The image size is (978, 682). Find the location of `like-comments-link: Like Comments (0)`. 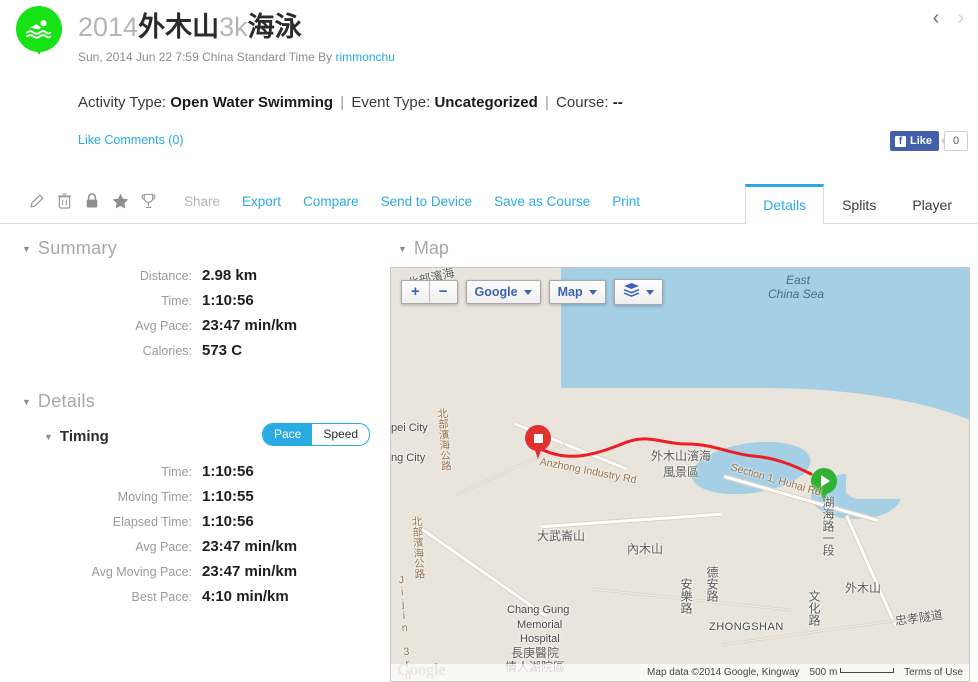

like-comments-link: Like Comments (0) is located at coordinates (131, 140).